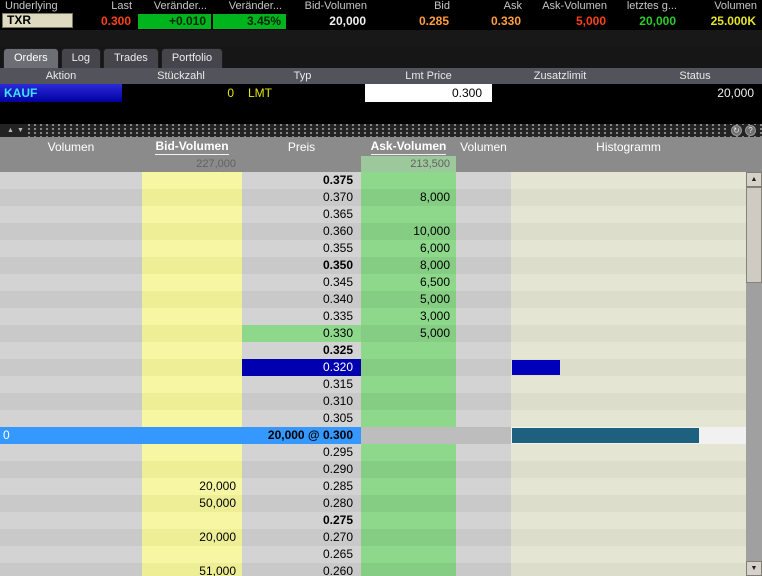  I want to click on ladder-row: 0.320, so click(373, 367).